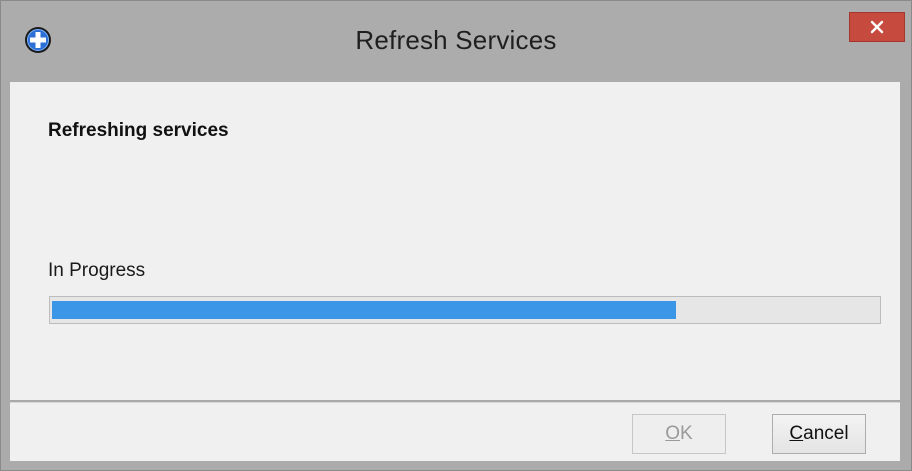 This screenshot has height=471, width=912. I want to click on ok-button: OK, so click(679, 434).